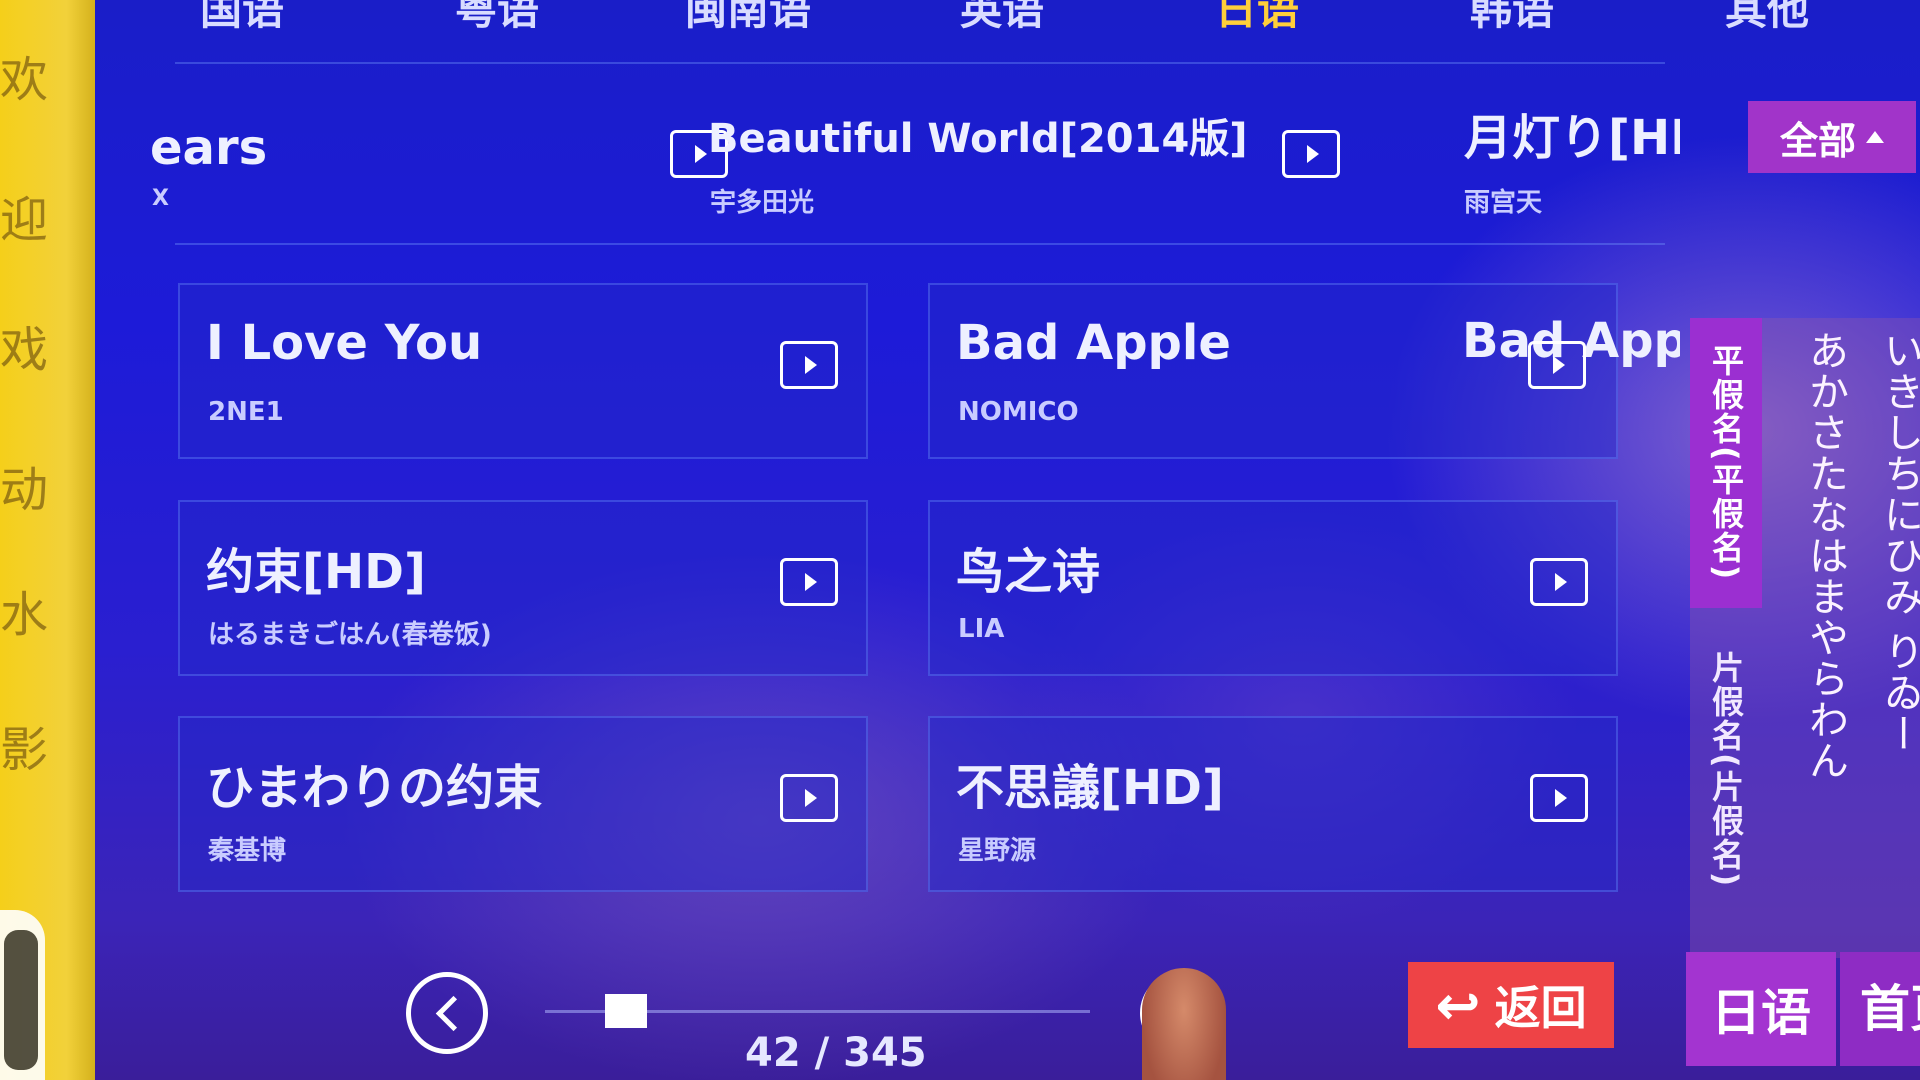  What do you see at coordinates (1761, 1009) in the screenshot?
I see `language-button: 日语` at bounding box center [1761, 1009].